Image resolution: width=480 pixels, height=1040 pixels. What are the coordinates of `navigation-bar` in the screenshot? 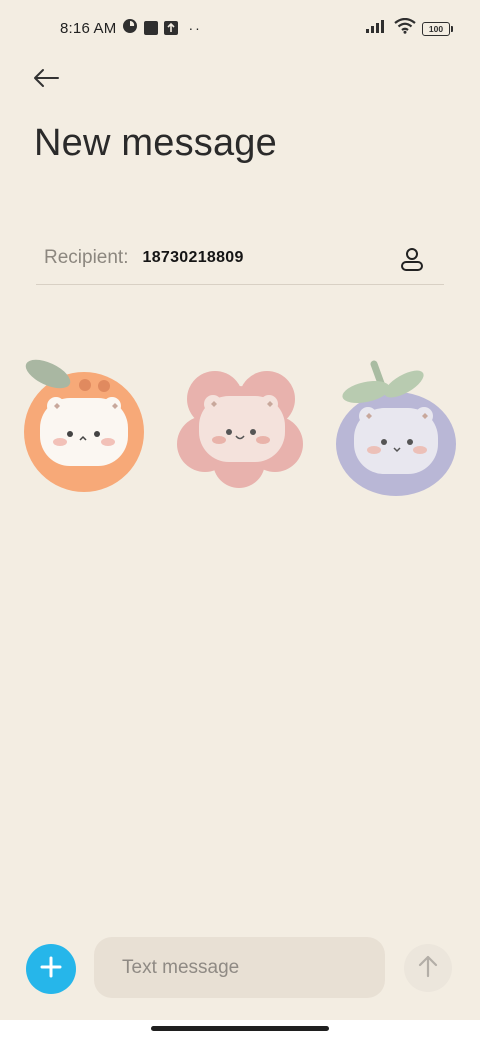 It's located at (240, 1030).